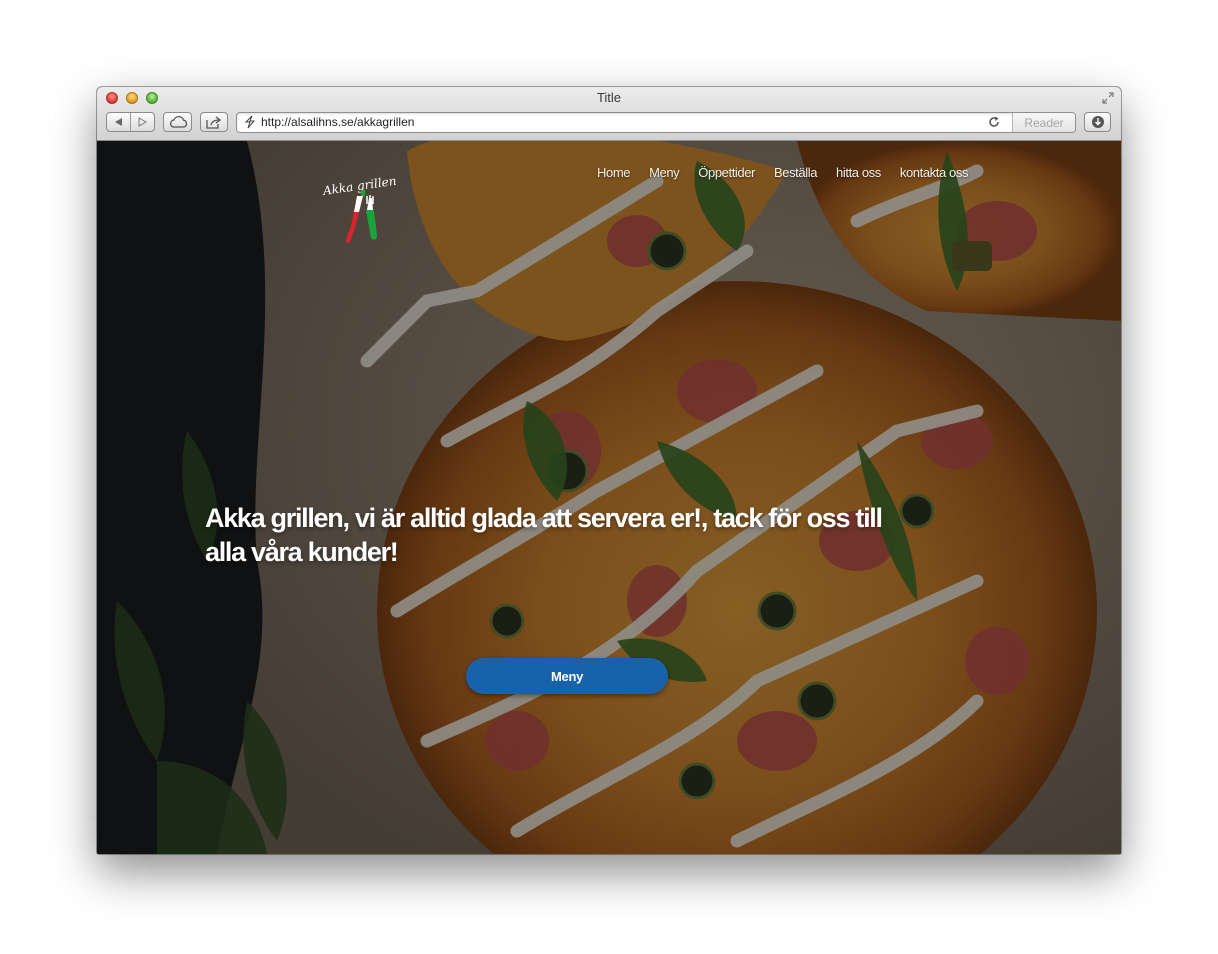  What do you see at coordinates (613, 172) in the screenshot?
I see `nav-link-home: Home` at bounding box center [613, 172].